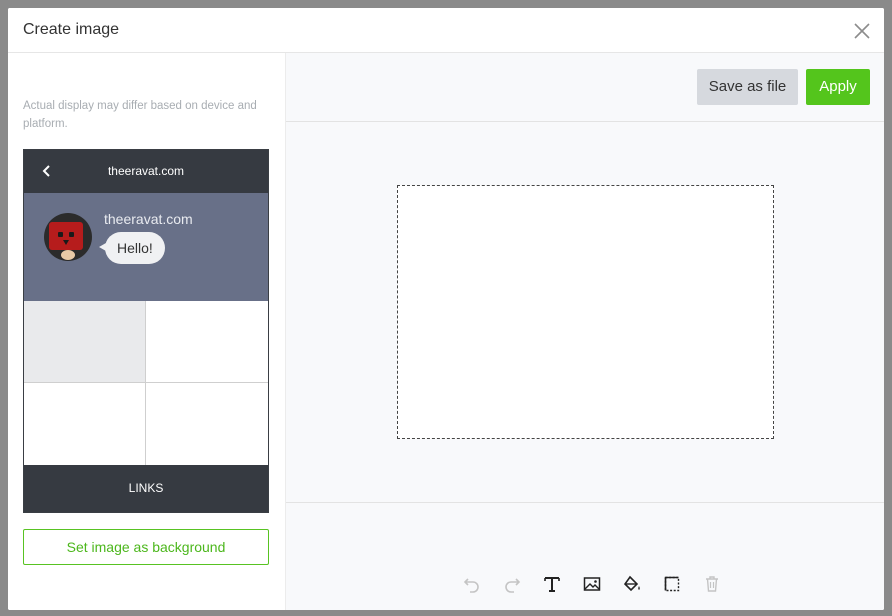 The width and height of the screenshot is (892, 616). Describe the element at coordinates (712, 584) in the screenshot. I see `trash-icon` at that location.